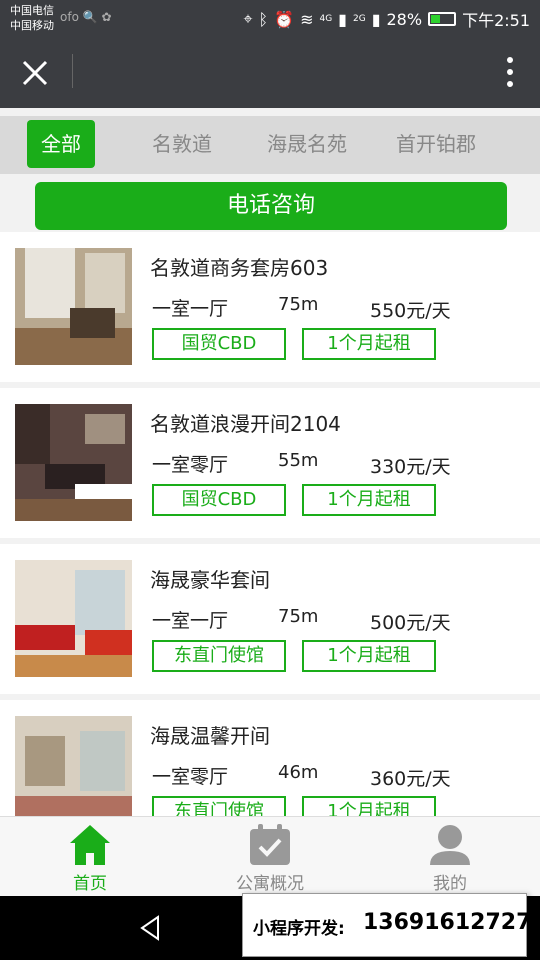 Image resolution: width=540 pixels, height=960 pixels. Describe the element at coordinates (410, 467) in the screenshot. I see `listing-price: 330元/天` at that location.